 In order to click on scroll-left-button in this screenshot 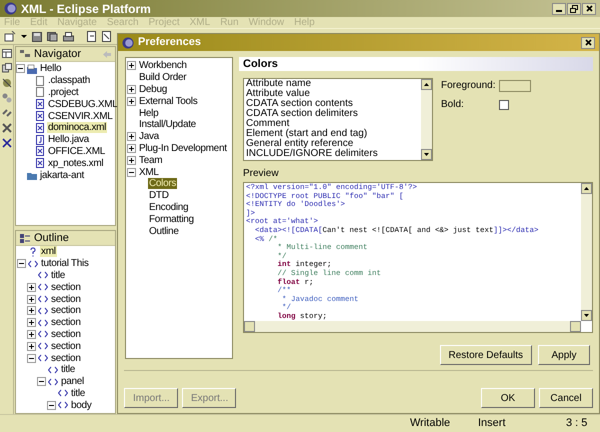, I will do `click(249, 326)`.